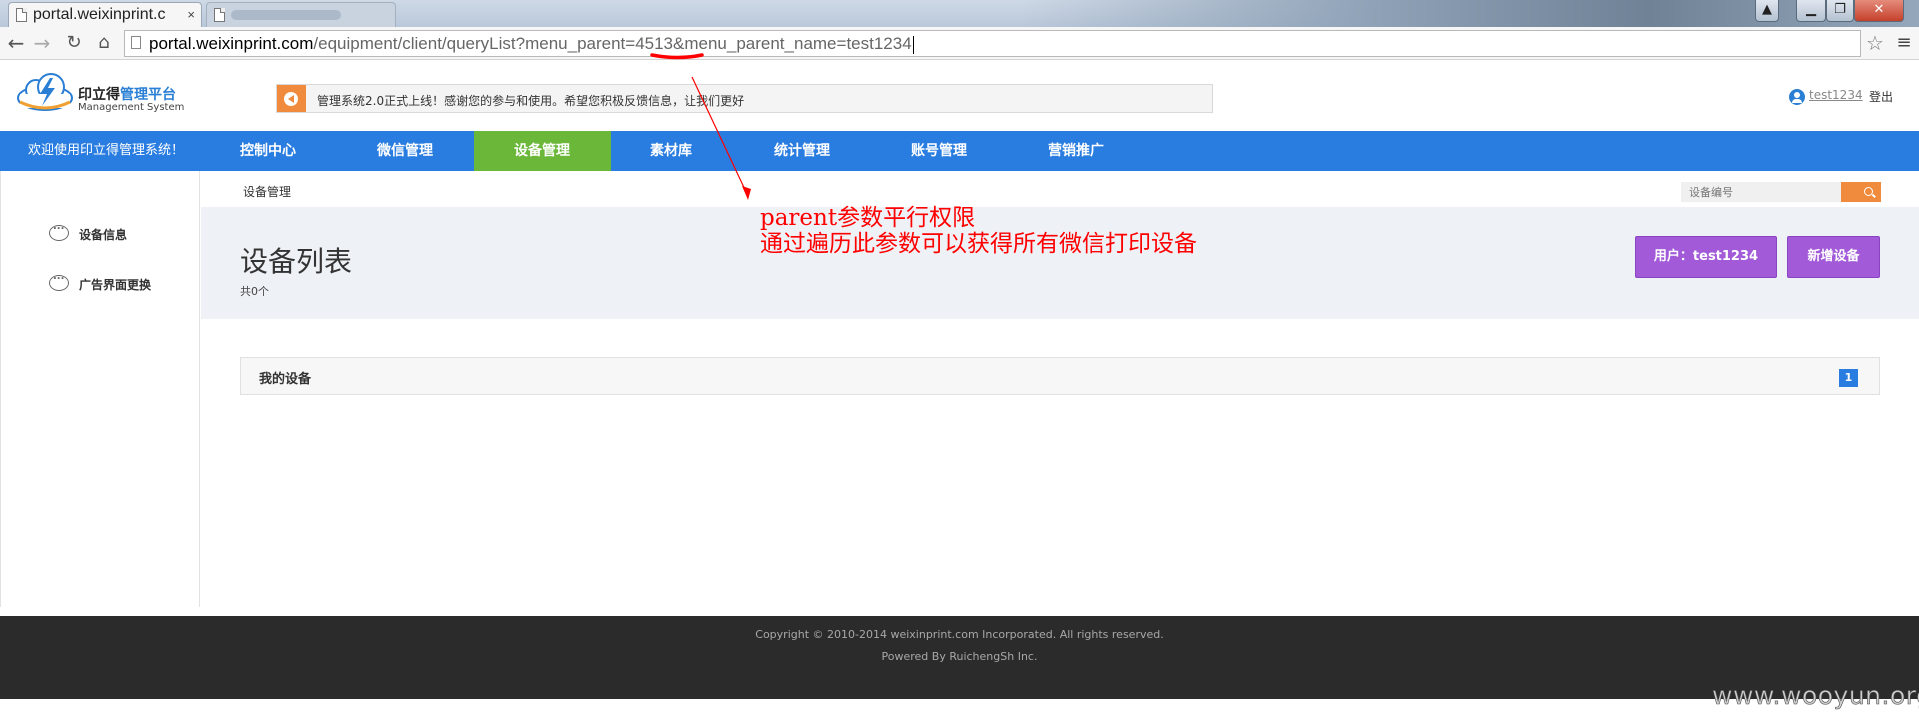 This screenshot has width=1919, height=726. What do you see at coordinates (148, 95) in the screenshot?
I see `logo-highlight: 管理平台` at bounding box center [148, 95].